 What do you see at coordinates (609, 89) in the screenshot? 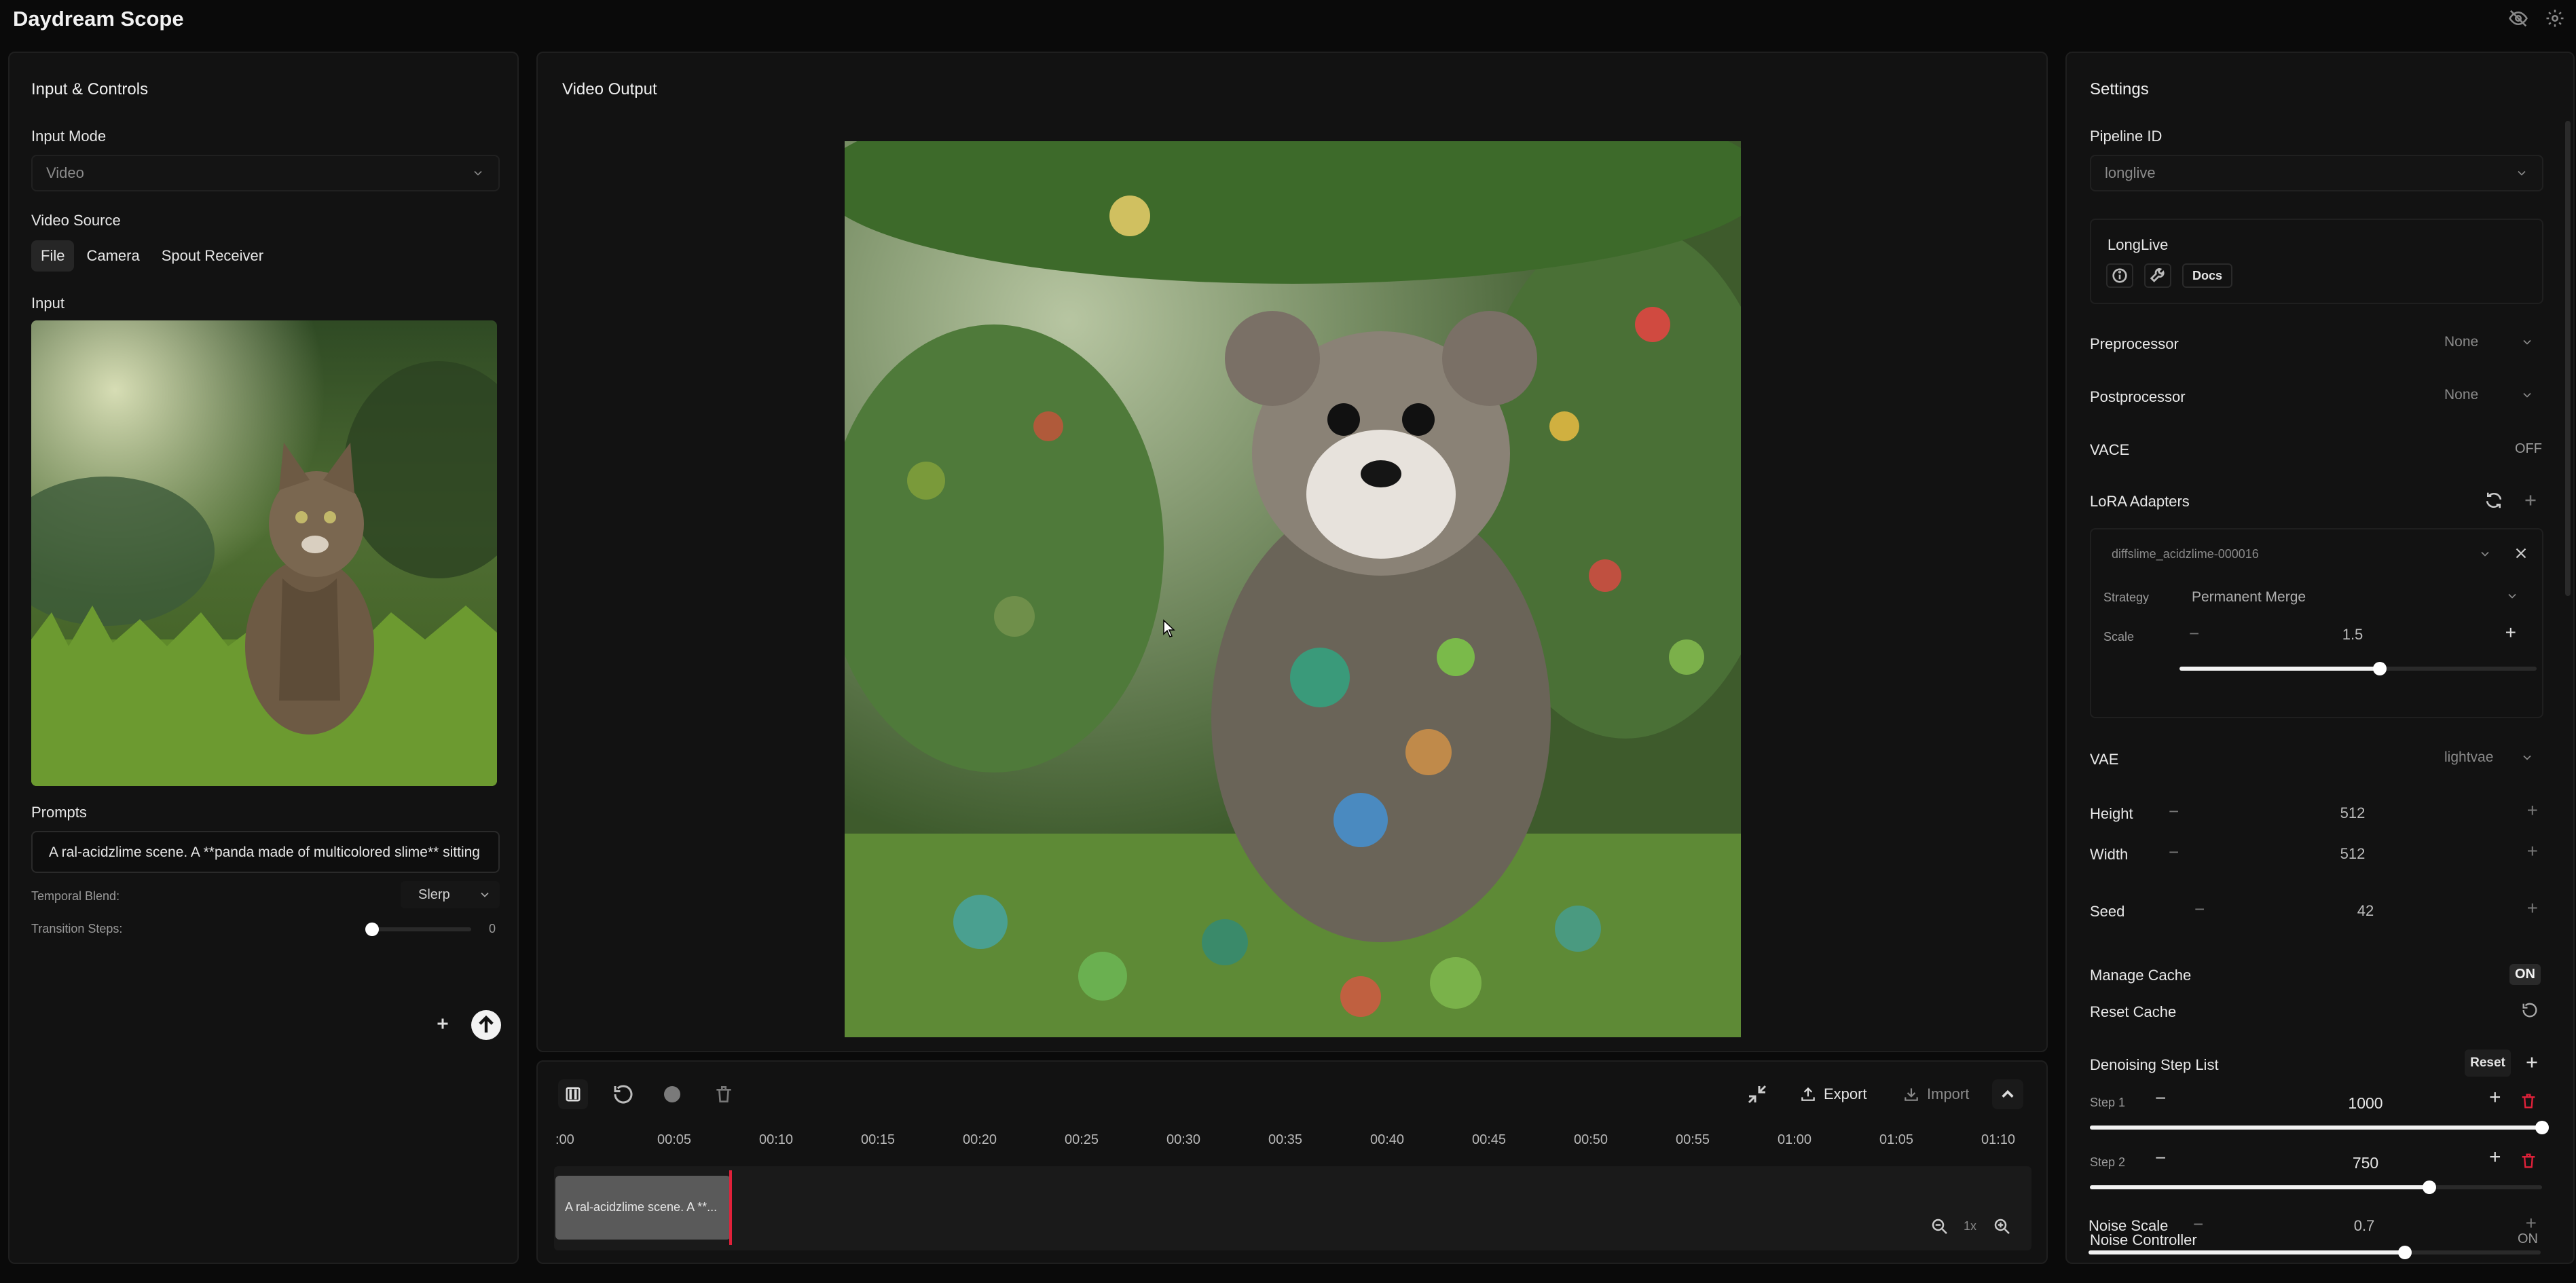
I see `panel-title: Video Output` at bounding box center [609, 89].